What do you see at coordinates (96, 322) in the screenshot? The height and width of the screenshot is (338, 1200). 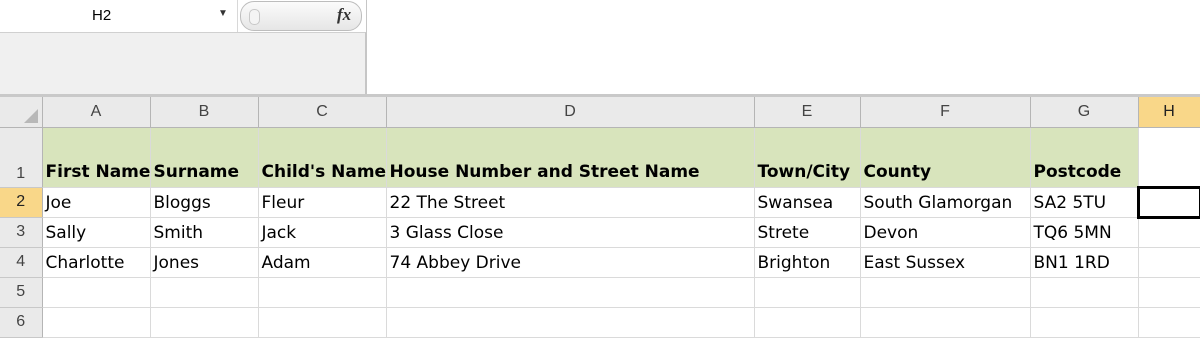 I see `cell-a6` at bounding box center [96, 322].